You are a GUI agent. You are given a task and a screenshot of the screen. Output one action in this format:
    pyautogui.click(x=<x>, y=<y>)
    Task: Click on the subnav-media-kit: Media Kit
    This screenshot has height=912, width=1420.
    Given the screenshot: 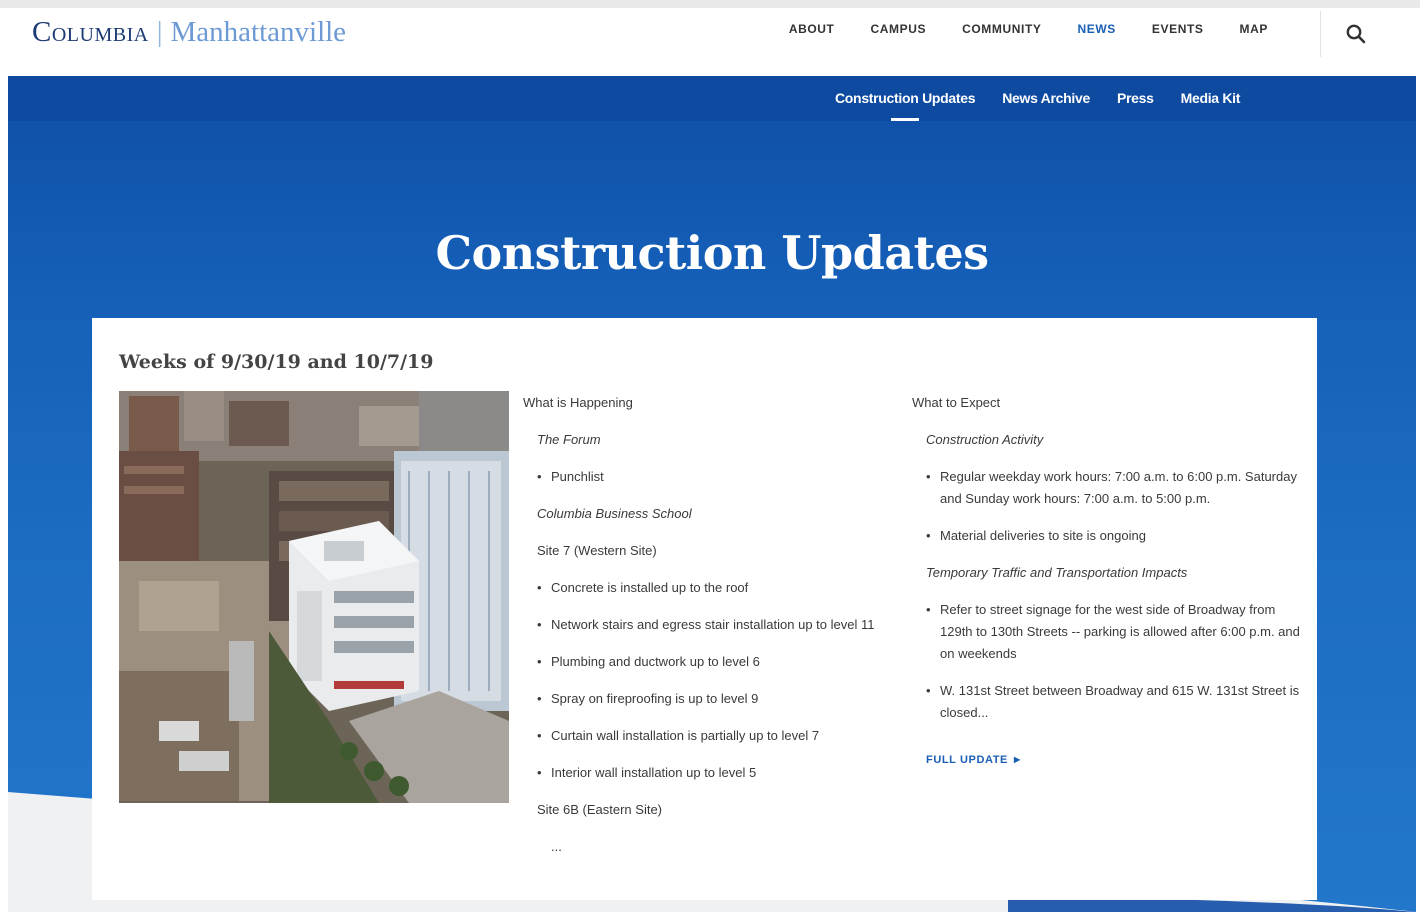 What is the action you would take?
    pyautogui.click(x=1211, y=98)
    